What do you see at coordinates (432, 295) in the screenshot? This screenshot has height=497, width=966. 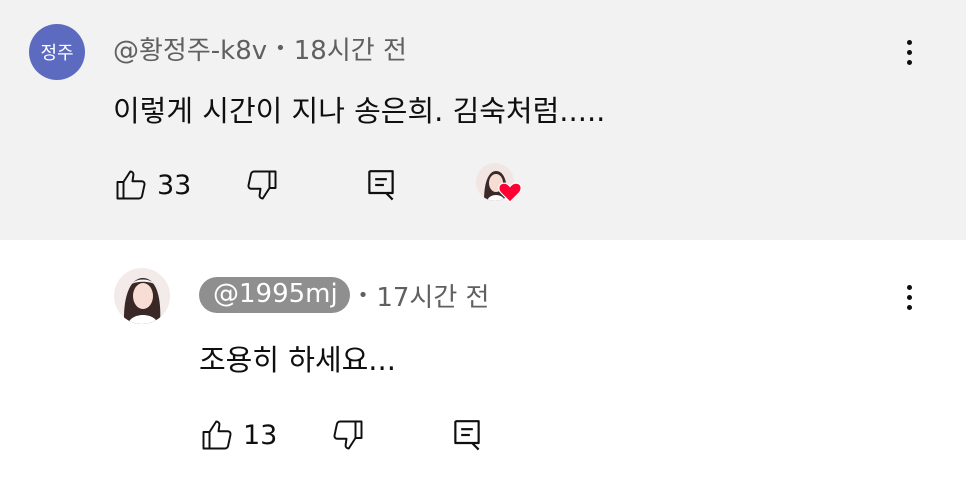 I see `reply-timestamp: 17시간 전` at bounding box center [432, 295].